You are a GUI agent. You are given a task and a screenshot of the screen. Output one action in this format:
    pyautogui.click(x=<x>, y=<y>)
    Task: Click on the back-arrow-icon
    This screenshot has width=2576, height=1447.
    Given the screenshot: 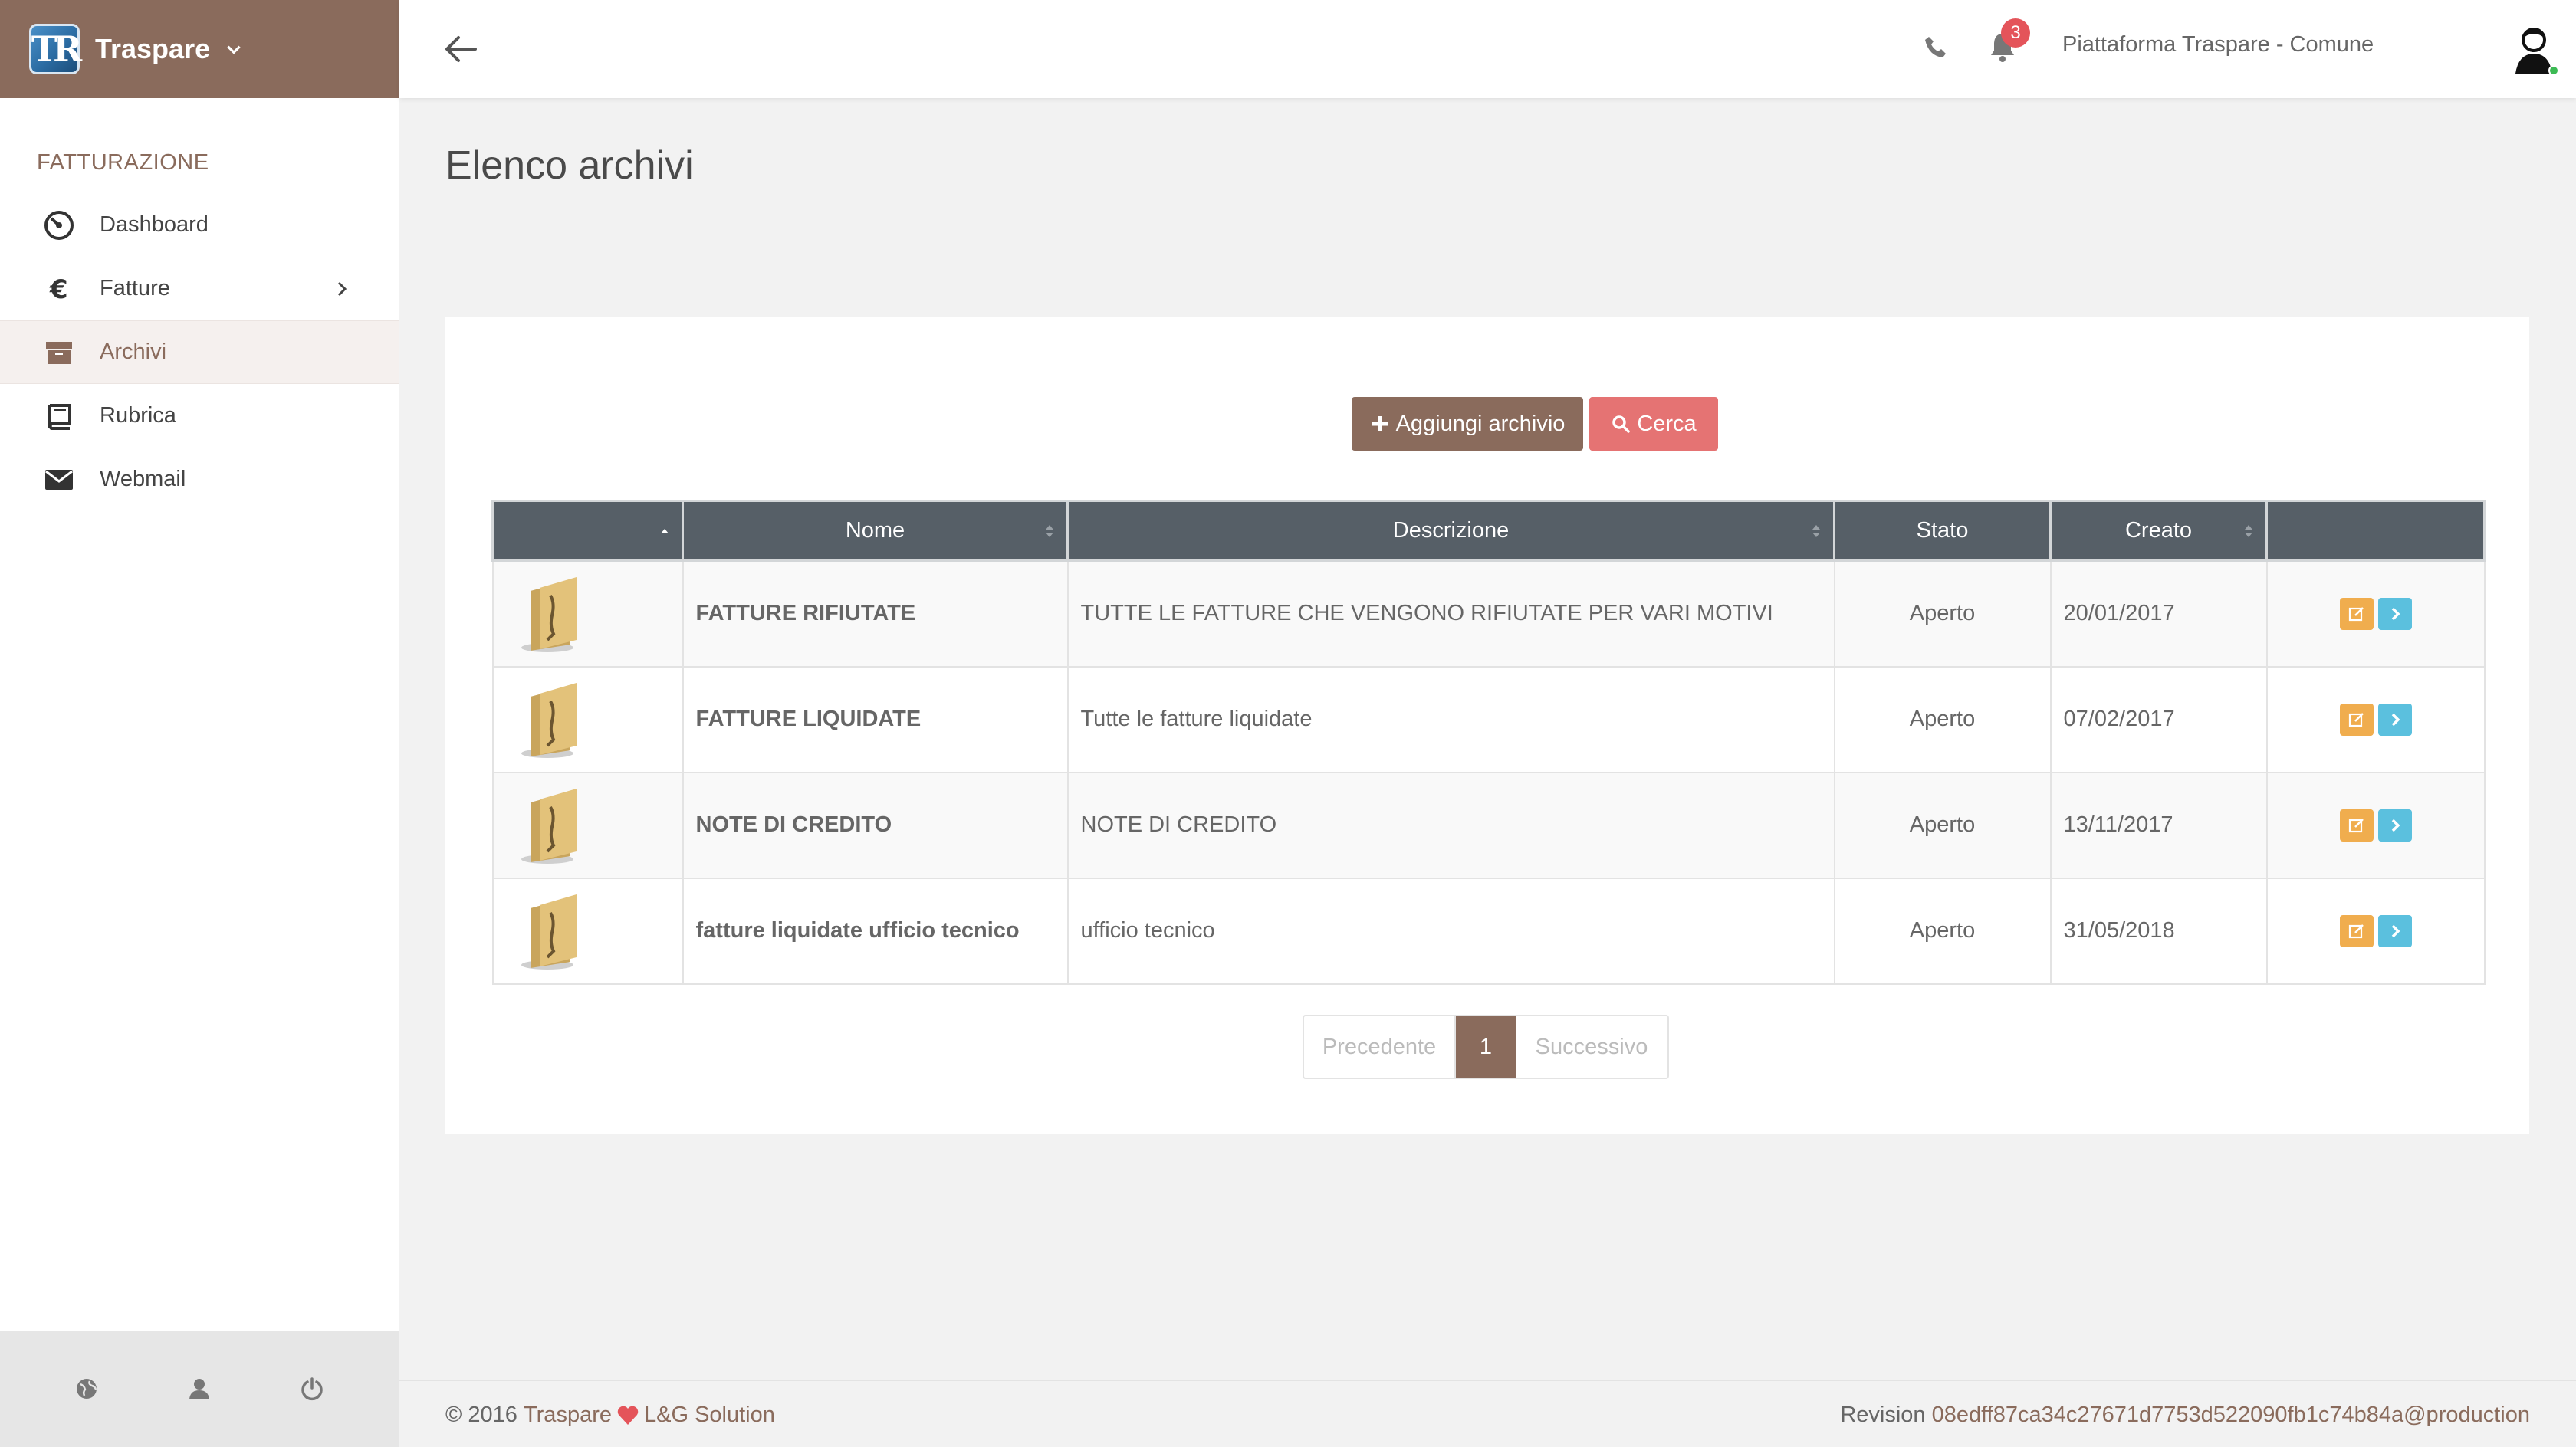 What is the action you would take?
    pyautogui.click(x=461, y=49)
    